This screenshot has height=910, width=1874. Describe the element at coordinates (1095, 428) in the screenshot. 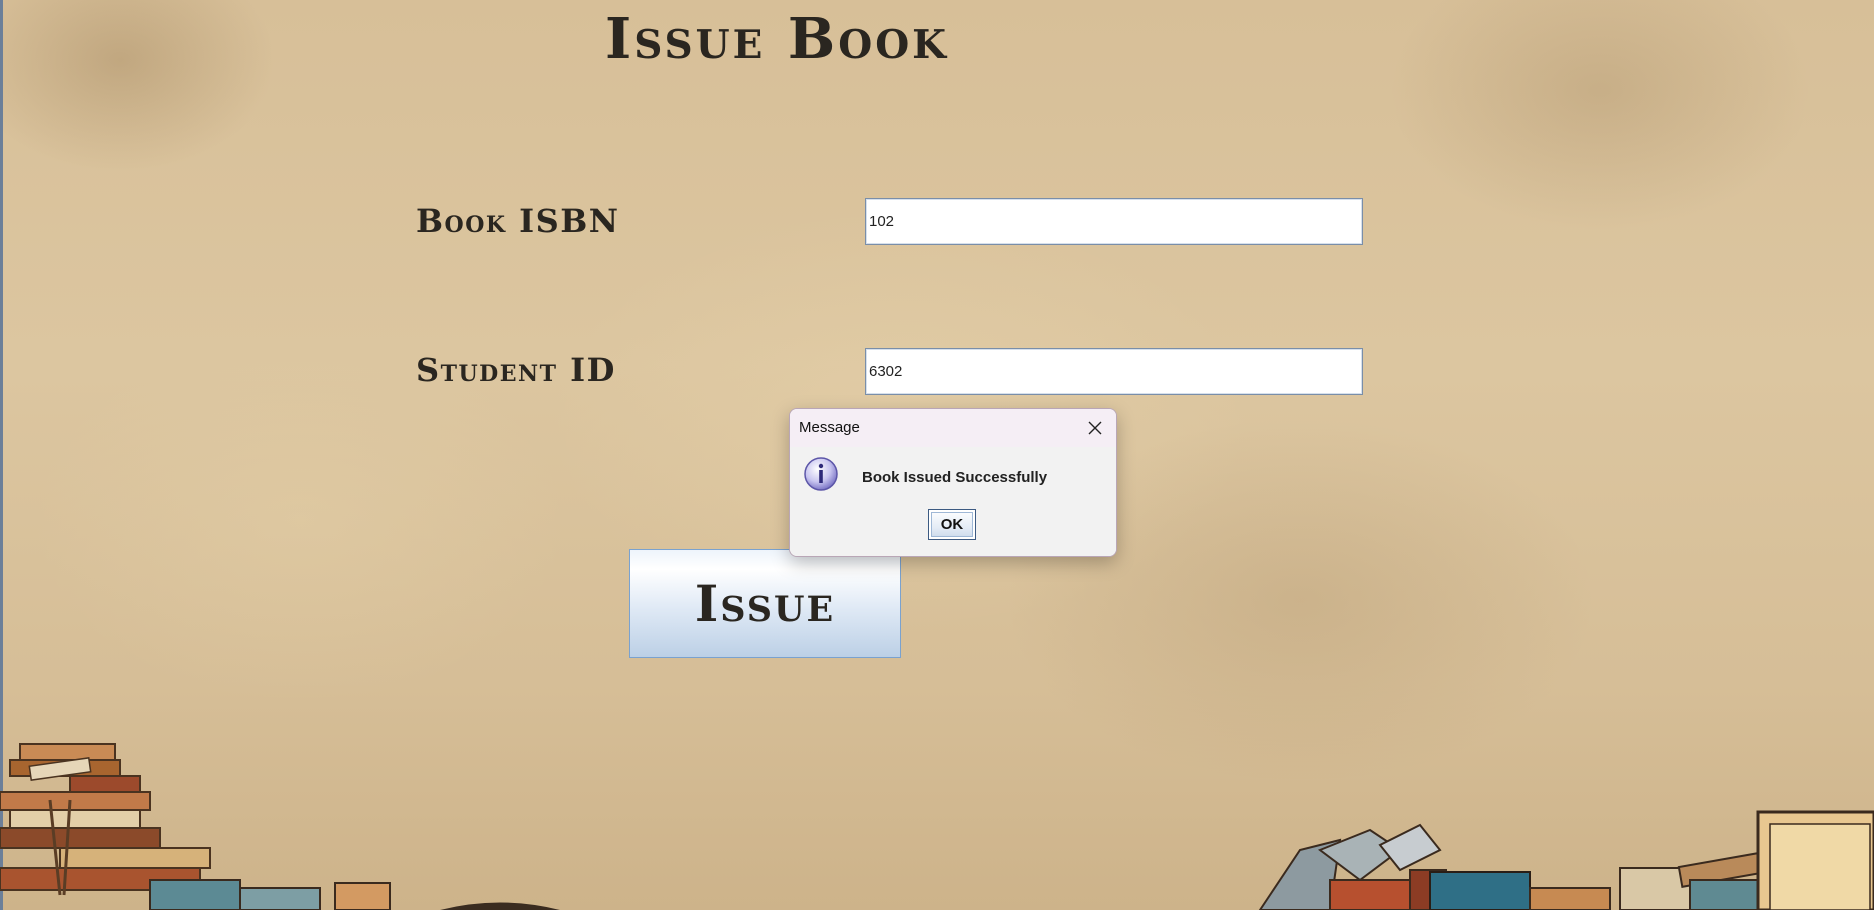

I see `close-icon` at that location.